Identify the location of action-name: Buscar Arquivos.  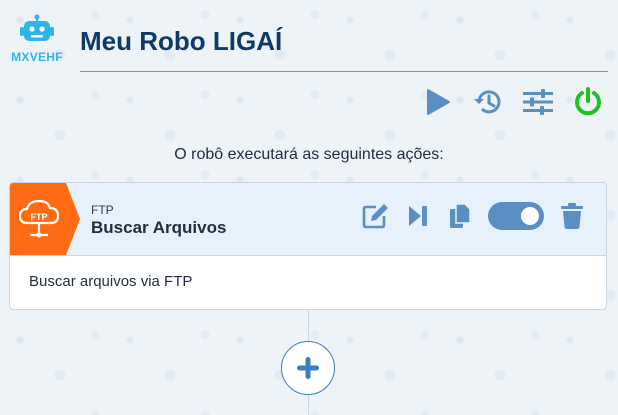
(159, 227).